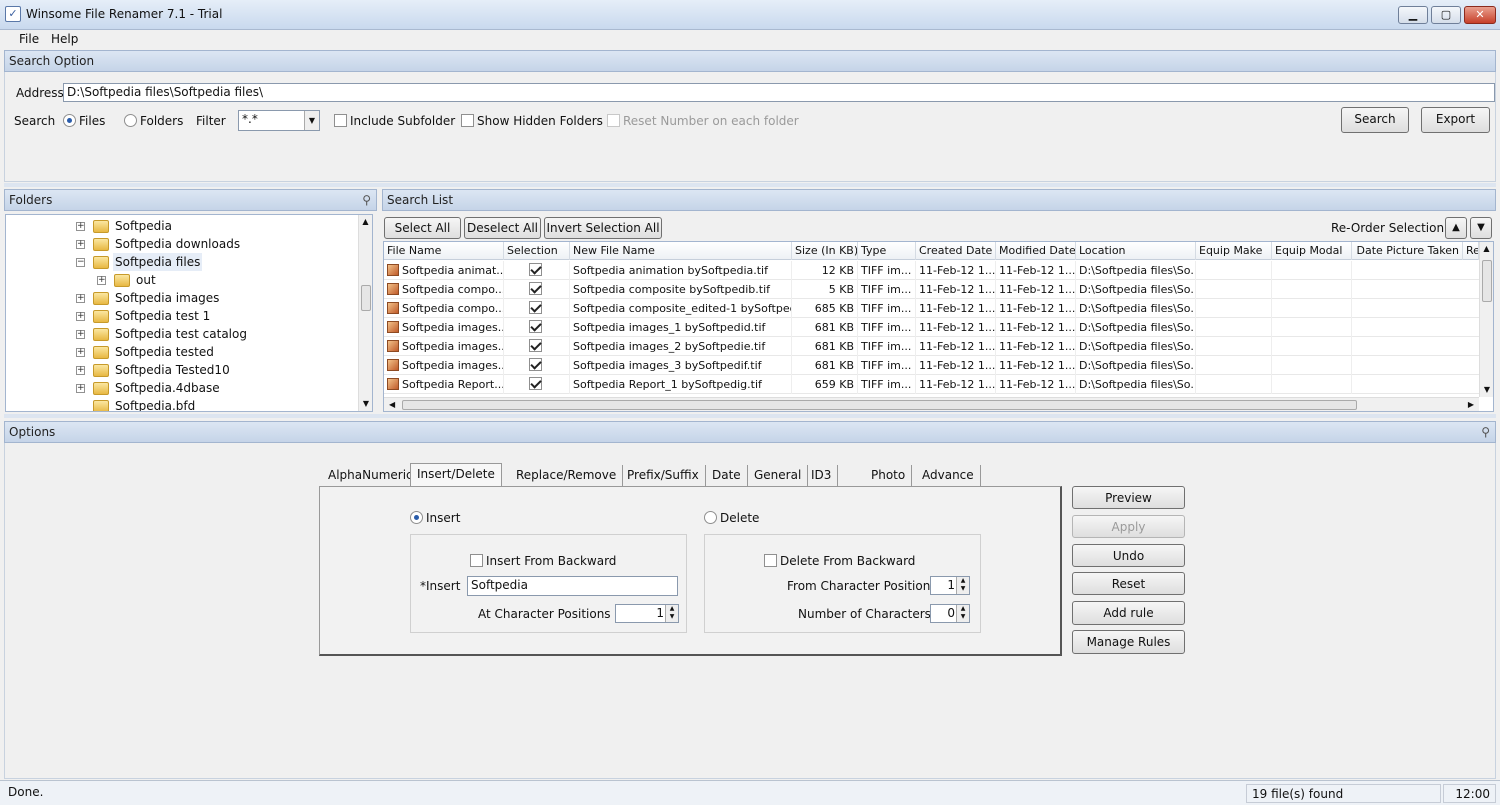  I want to click on tab-advance: Advance, so click(948, 475).